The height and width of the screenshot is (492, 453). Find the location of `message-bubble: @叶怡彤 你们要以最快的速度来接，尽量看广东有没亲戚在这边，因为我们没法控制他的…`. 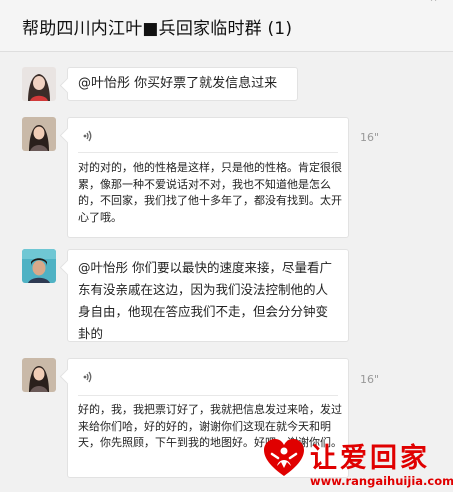

message-bubble: @叶怡彤 你们要以最快的速度来接，尽量看广东有没亲戚在这边，因为我们没法控制他的… is located at coordinates (208, 295).